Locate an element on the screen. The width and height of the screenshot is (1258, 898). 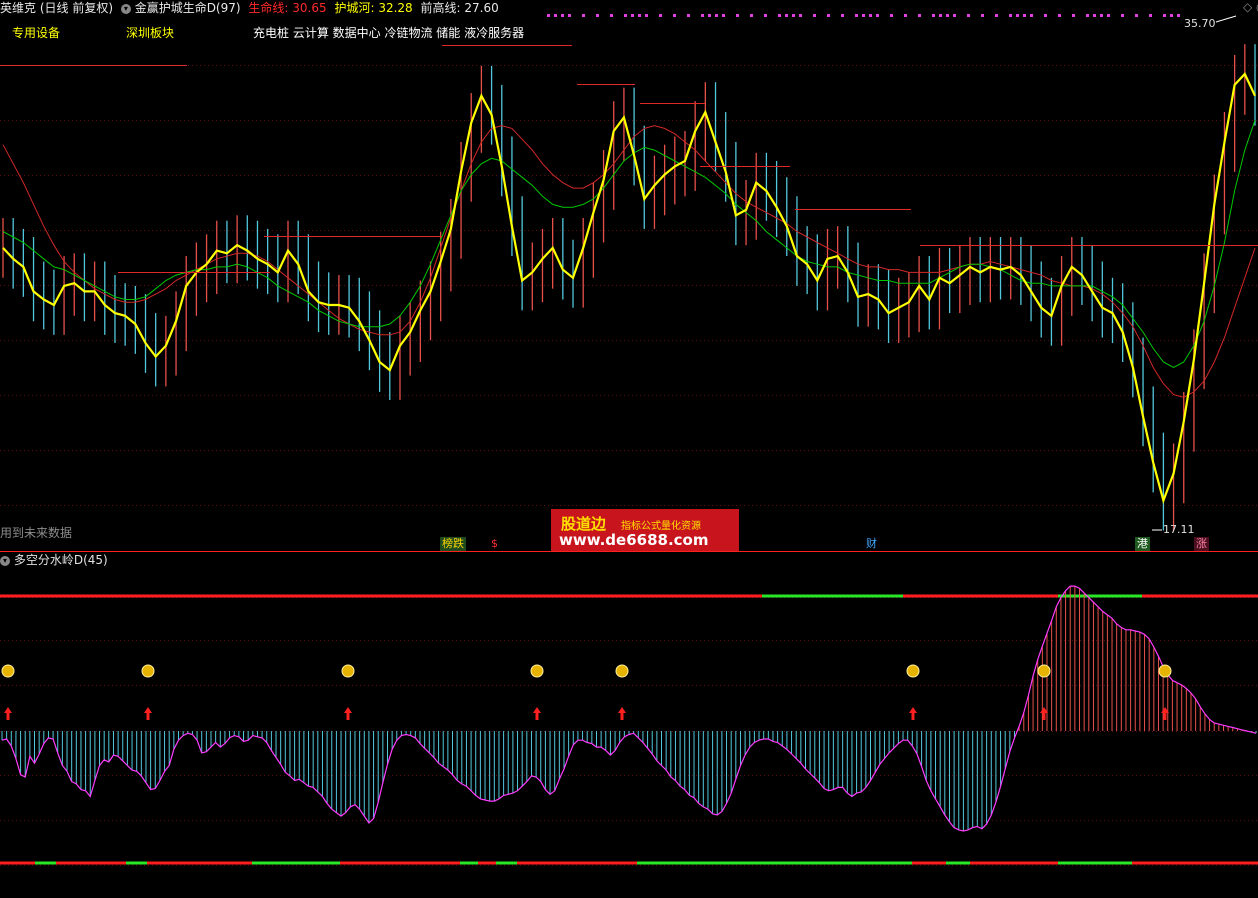
period-label: (日线 前复权) is located at coordinates (76, 8).